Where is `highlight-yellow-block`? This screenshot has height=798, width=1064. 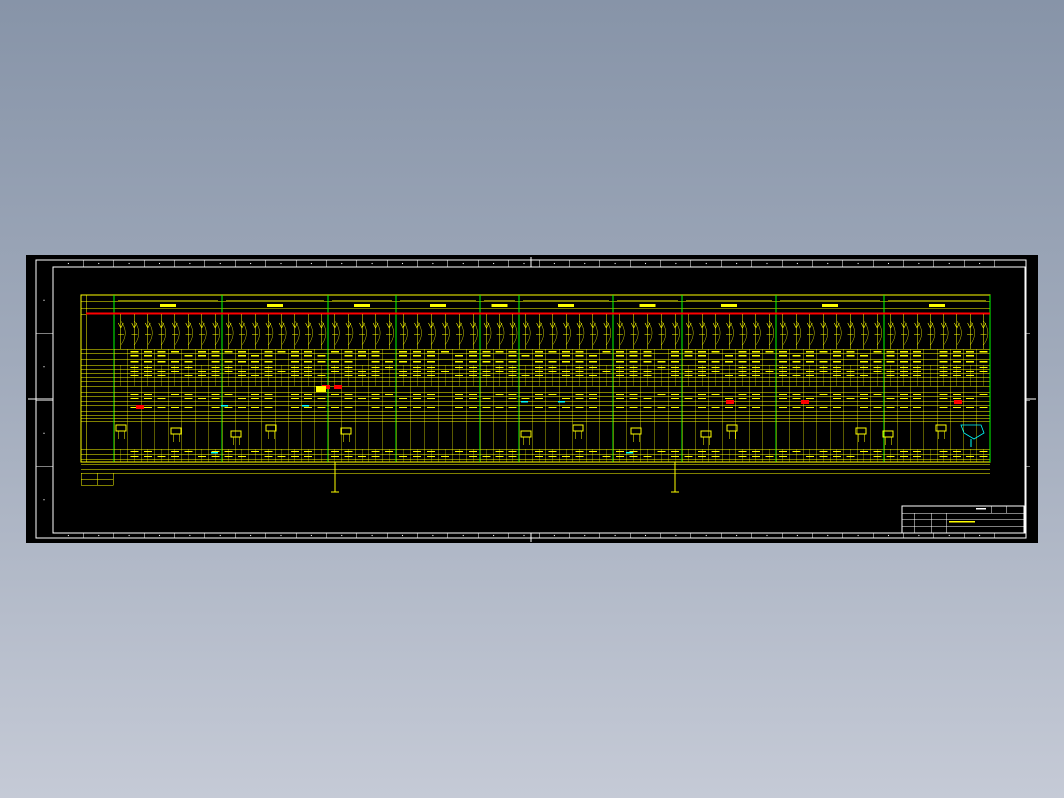 highlight-yellow-block is located at coordinates (321, 389).